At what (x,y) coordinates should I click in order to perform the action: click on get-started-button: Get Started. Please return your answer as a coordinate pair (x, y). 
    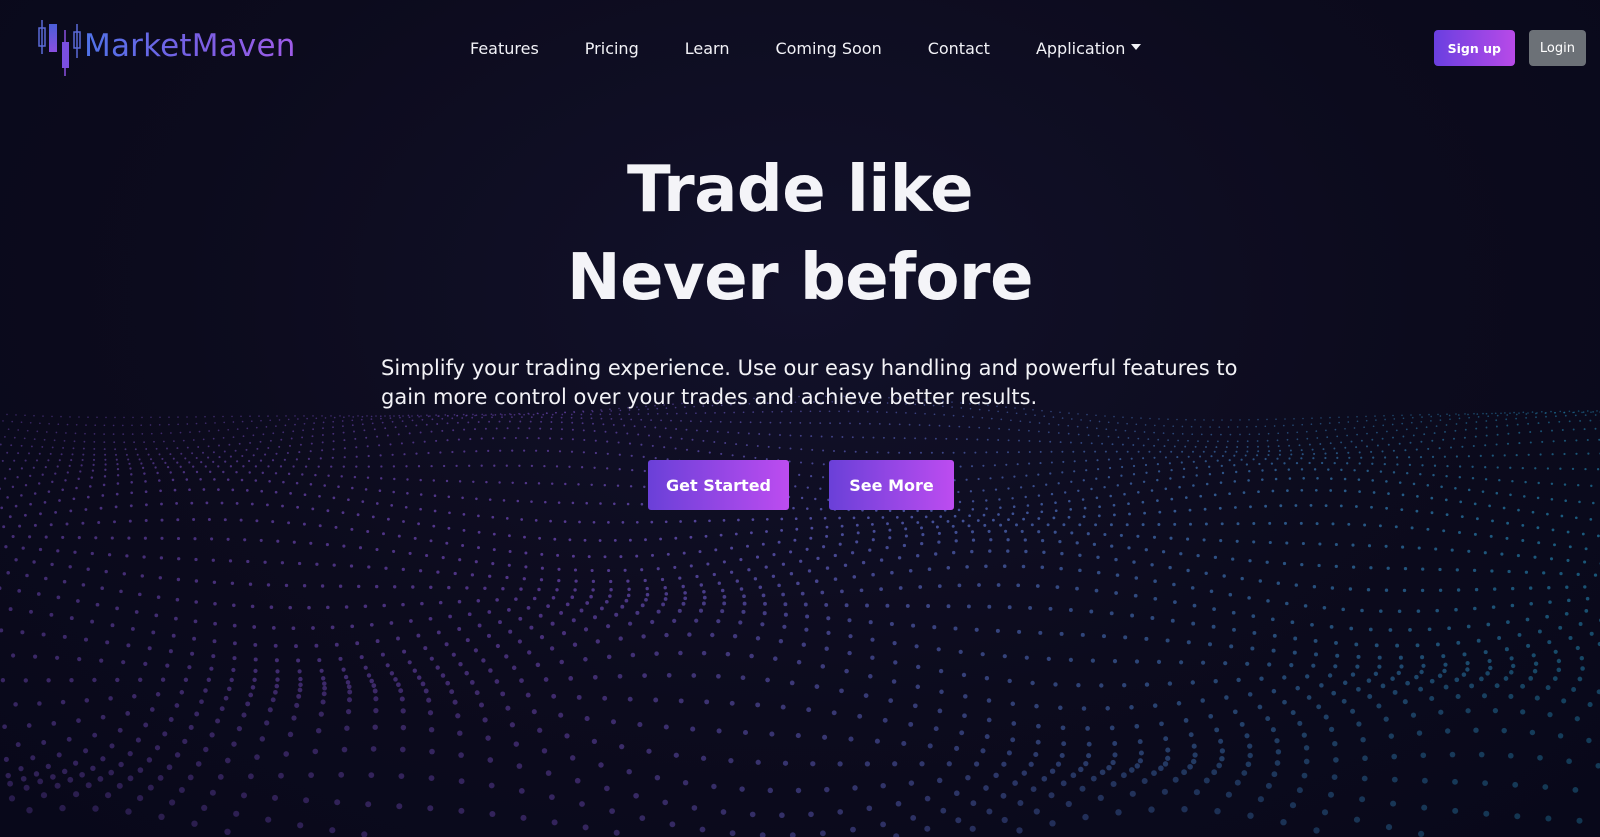
    Looking at the image, I should click on (718, 485).